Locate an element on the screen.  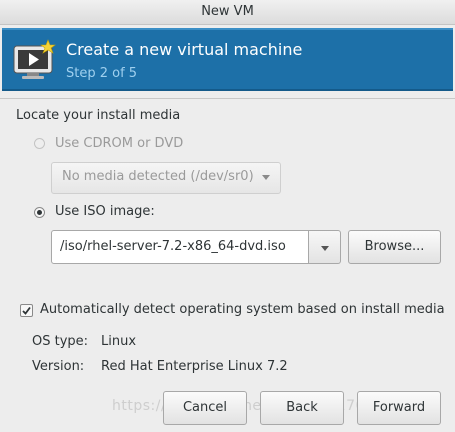
cancel-button: Cancel is located at coordinates (205, 408).